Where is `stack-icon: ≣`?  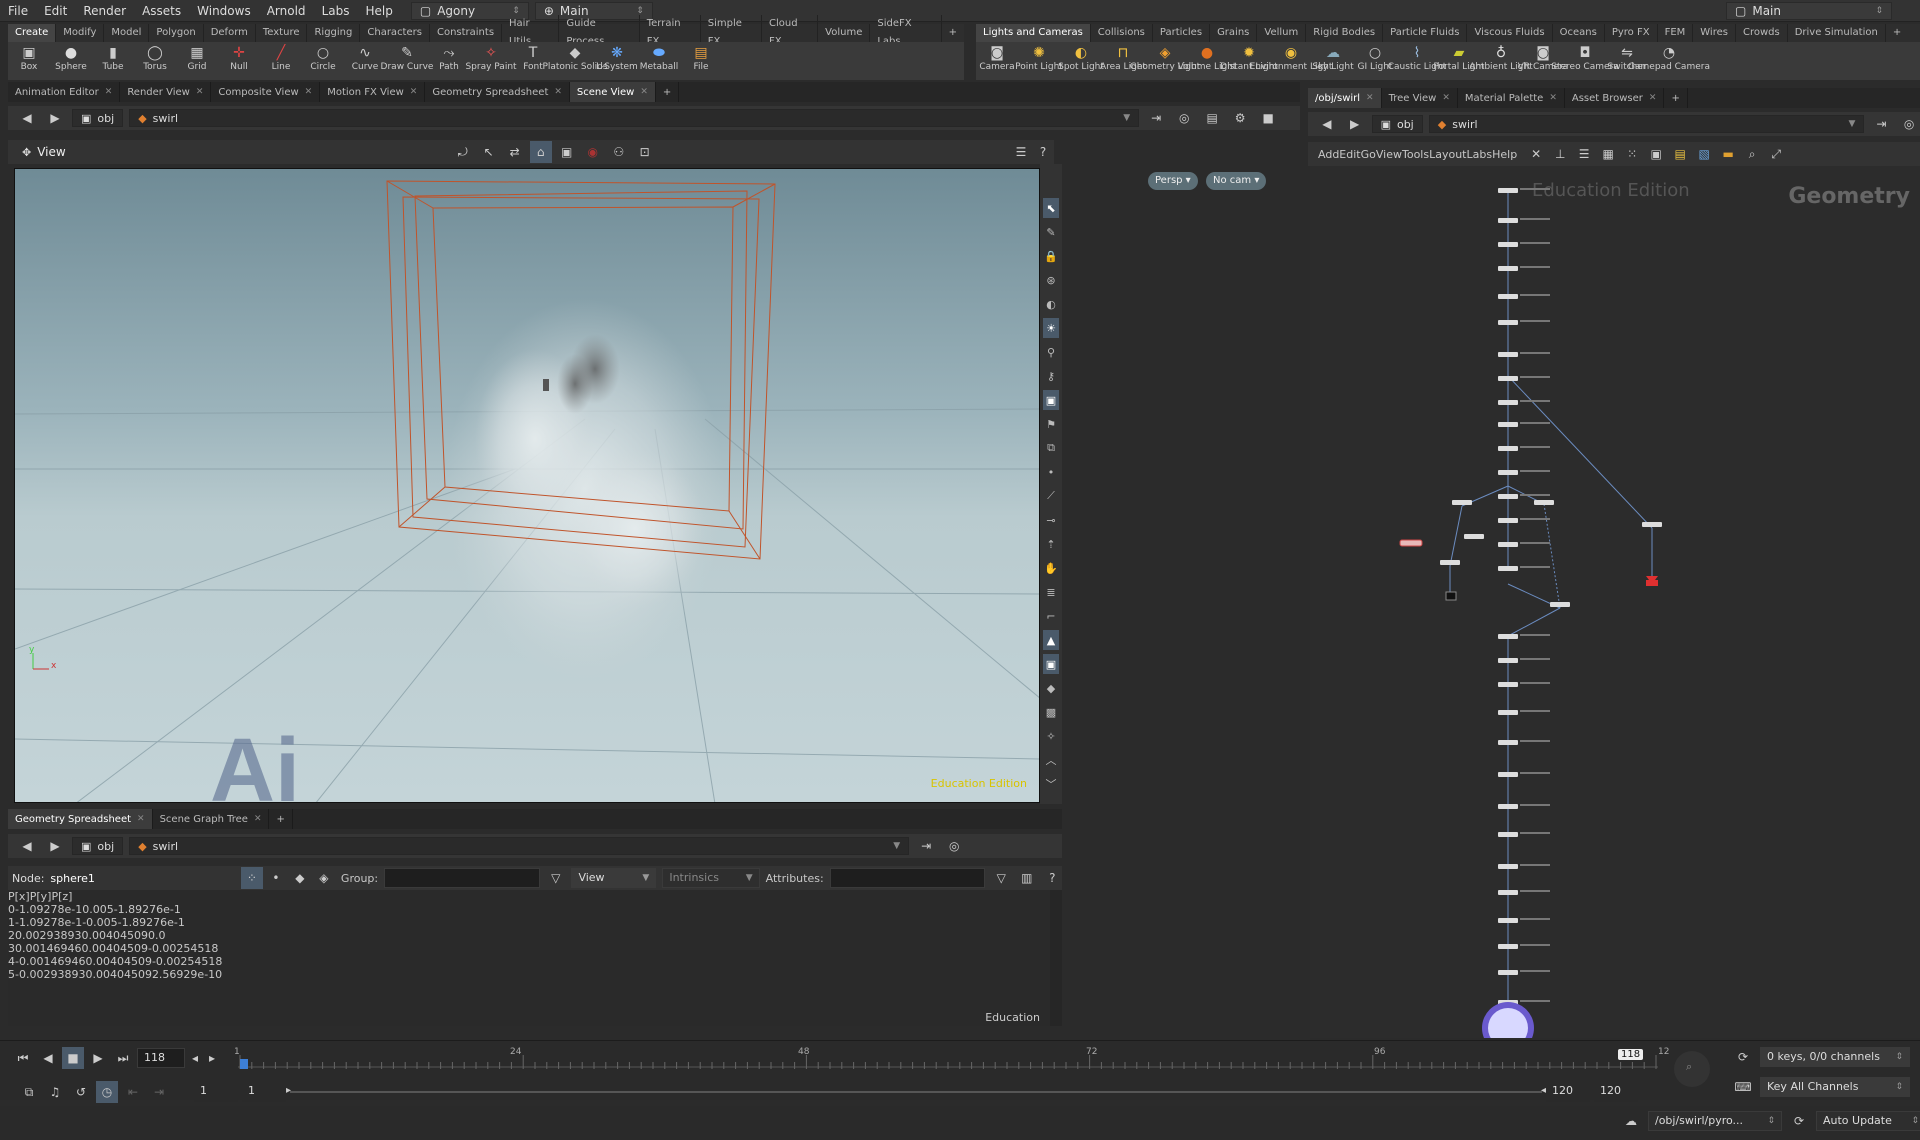 stack-icon: ≣ is located at coordinates (1051, 592).